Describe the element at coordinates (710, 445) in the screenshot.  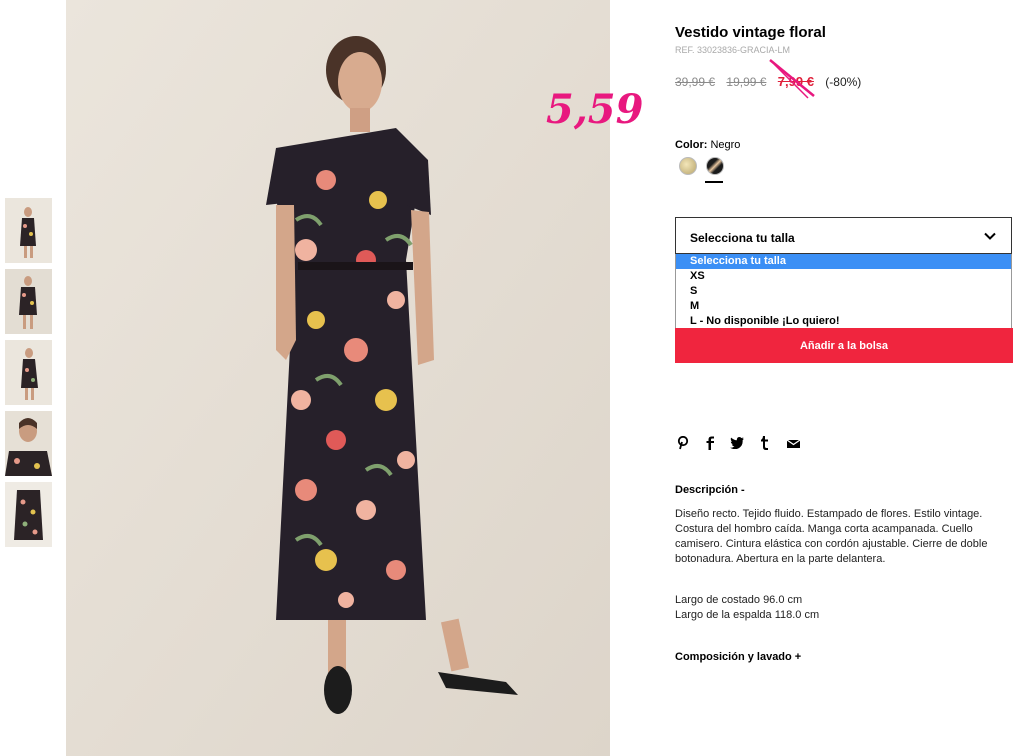
I see `facebook-icon` at that location.